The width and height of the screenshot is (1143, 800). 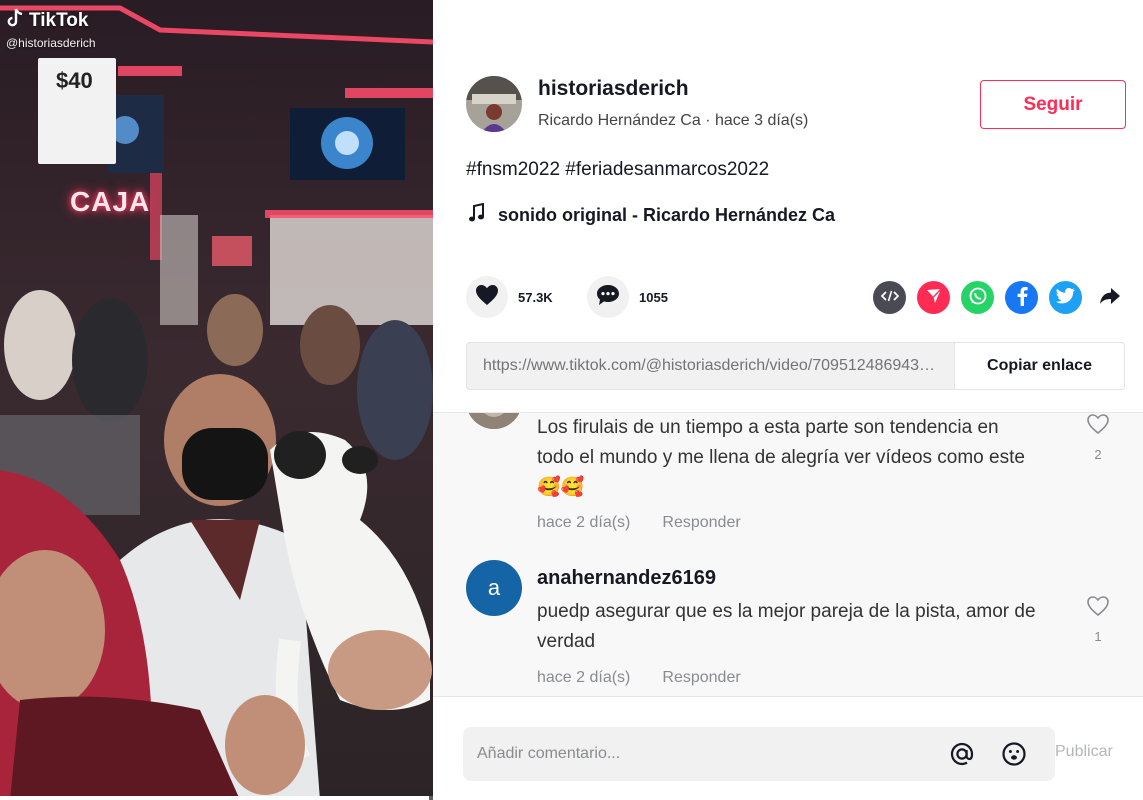 I want to click on comment-bubble-icon, so click(x=608, y=297).